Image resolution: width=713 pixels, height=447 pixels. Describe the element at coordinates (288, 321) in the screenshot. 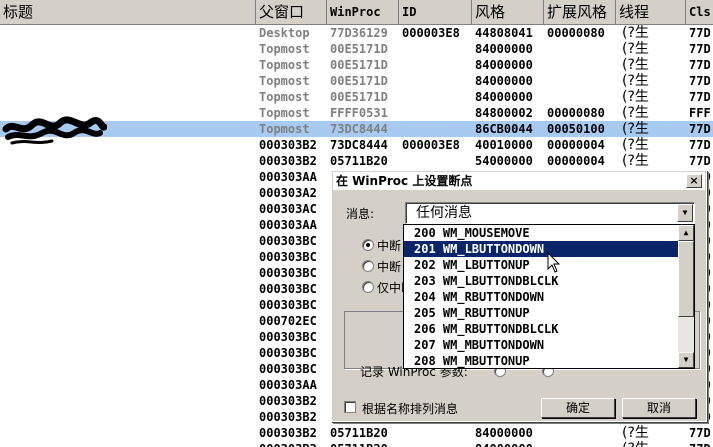

I see `cell-parent: 000702EC` at that location.